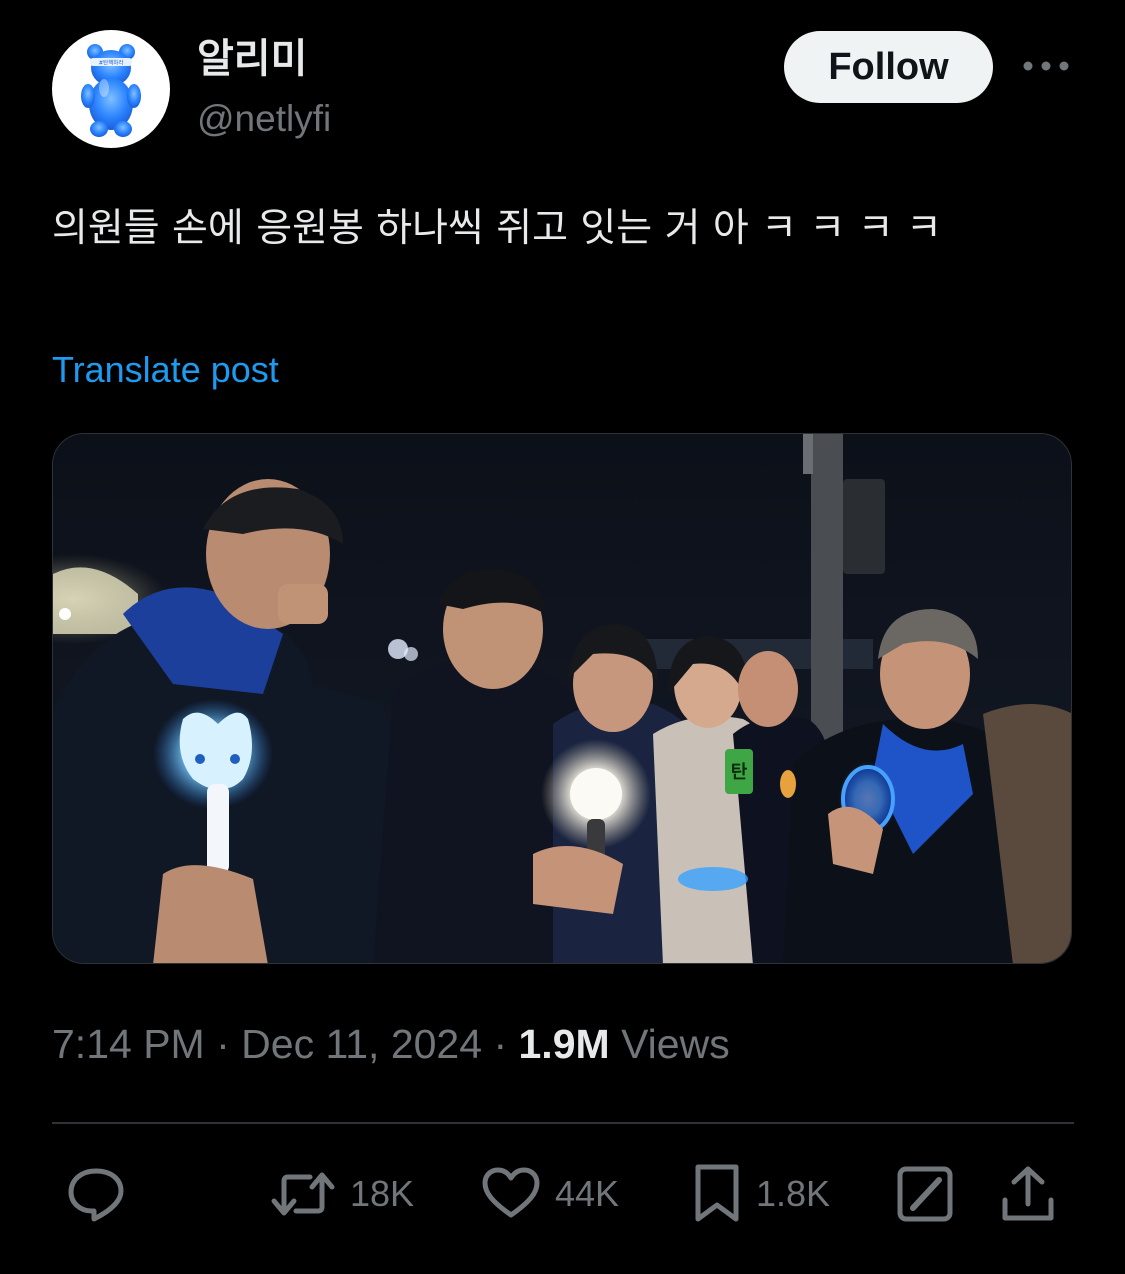  What do you see at coordinates (111, 63) in the screenshot?
I see `avatar-band-text: #탄핵하라` at bounding box center [111, 63].